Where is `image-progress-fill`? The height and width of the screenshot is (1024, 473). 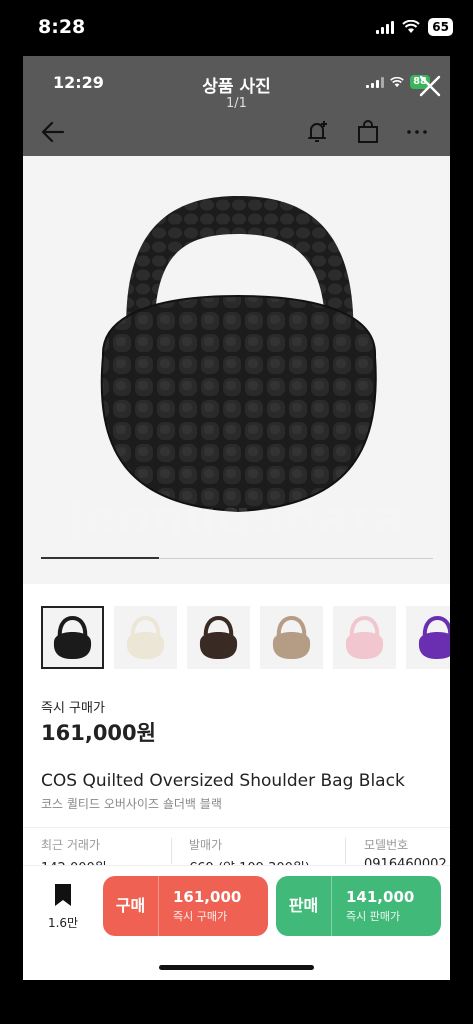
image-progress-fill is located at coordinates (100, 558).